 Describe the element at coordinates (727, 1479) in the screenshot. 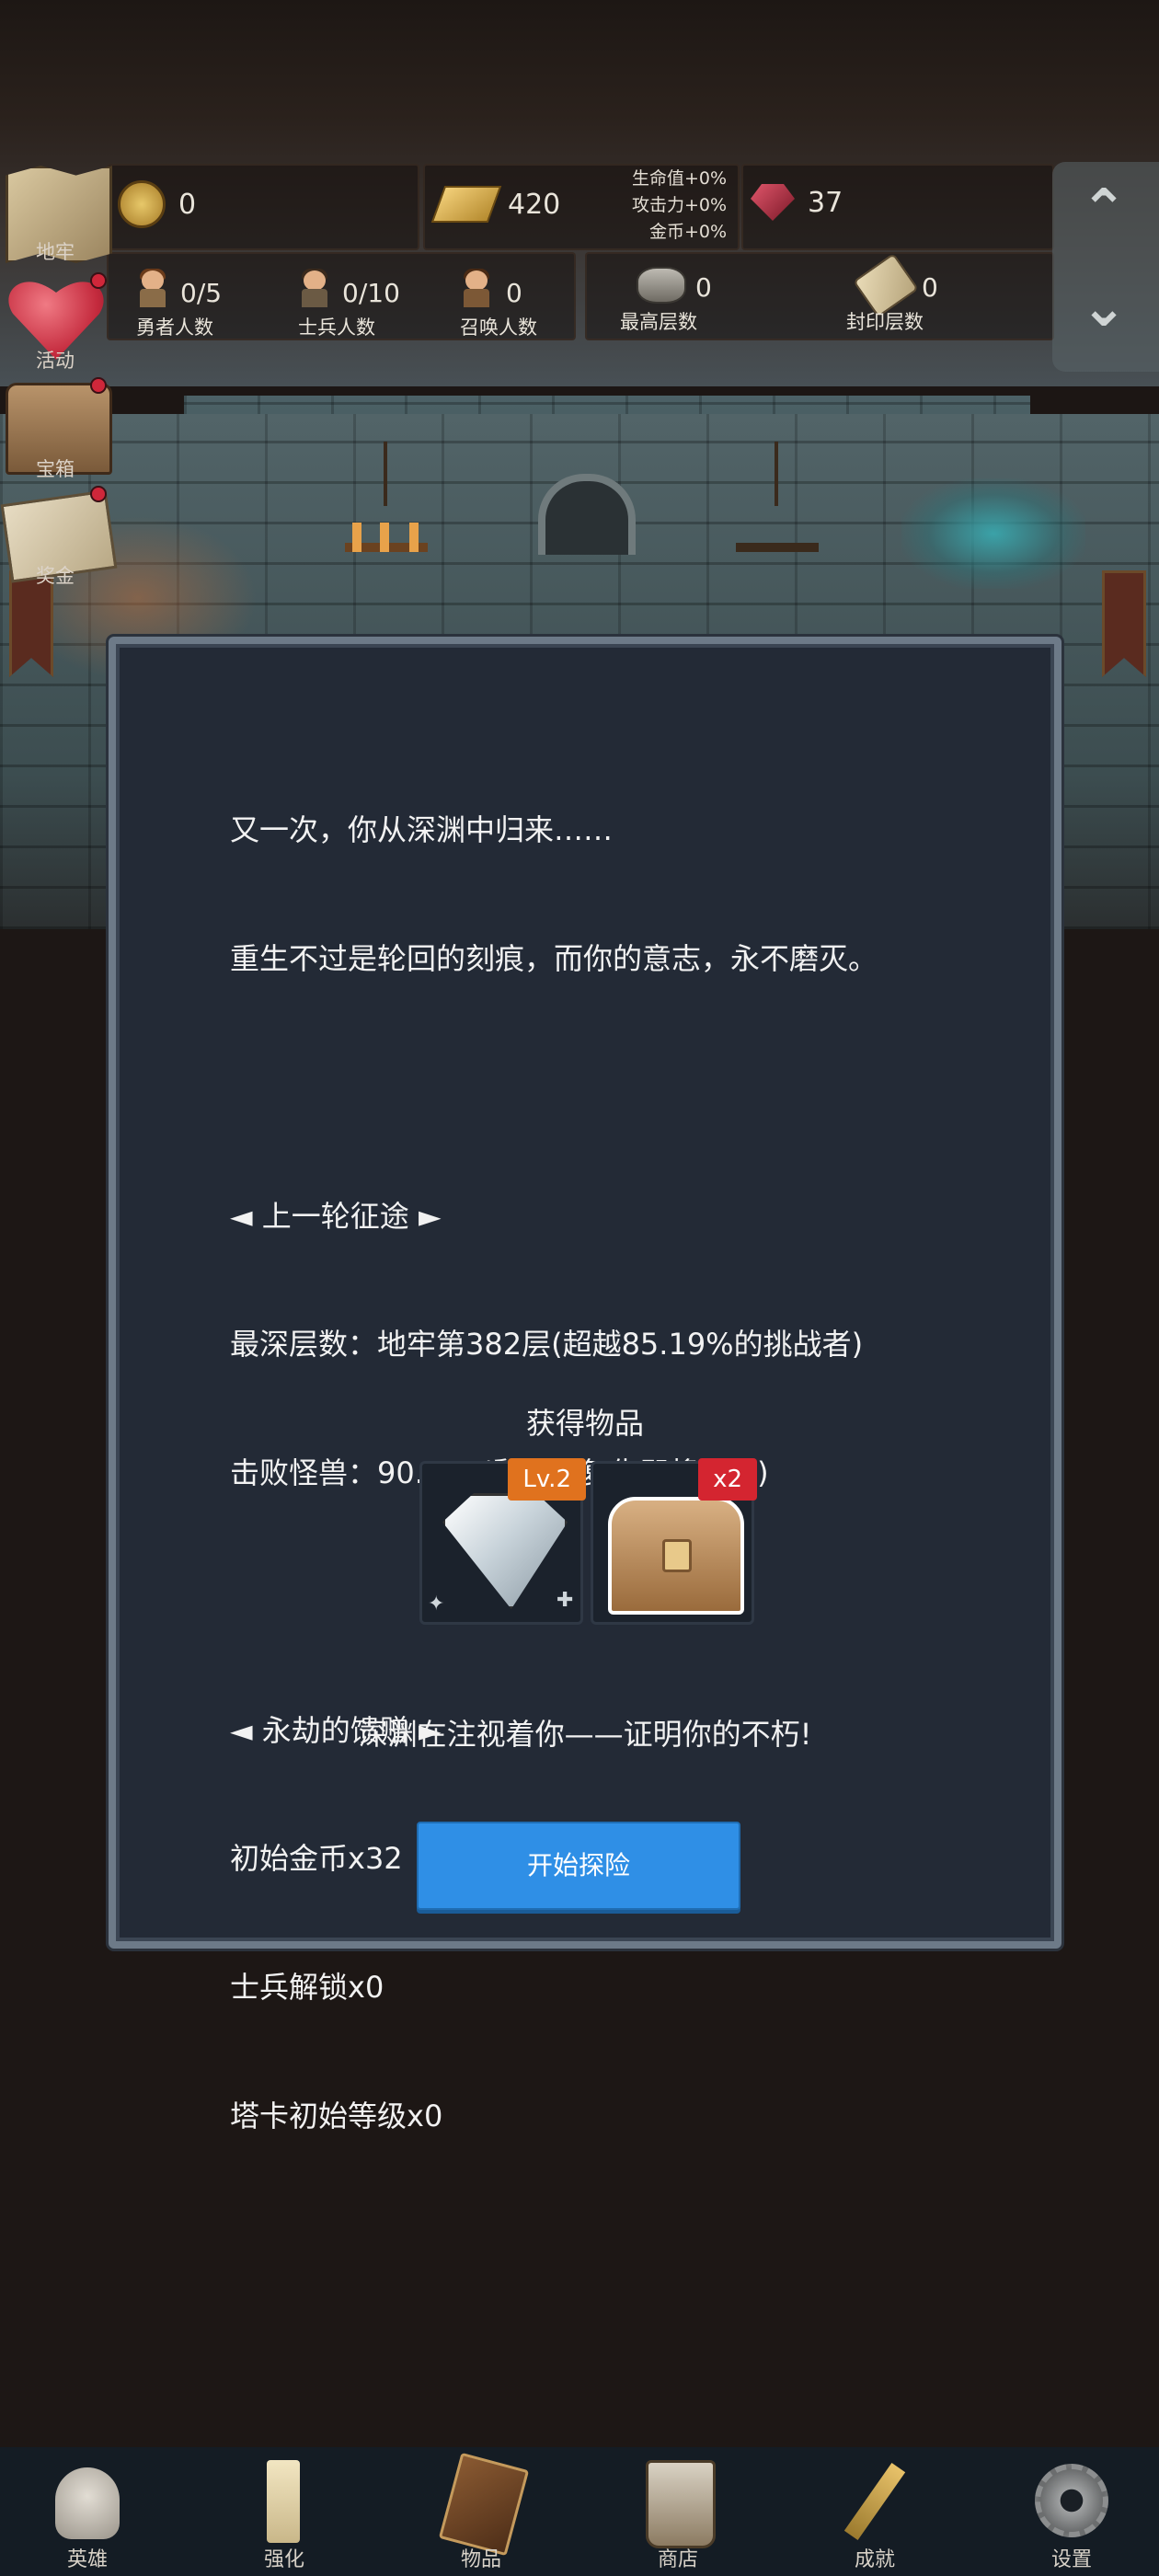

I see `count-badge: x2` at that location.